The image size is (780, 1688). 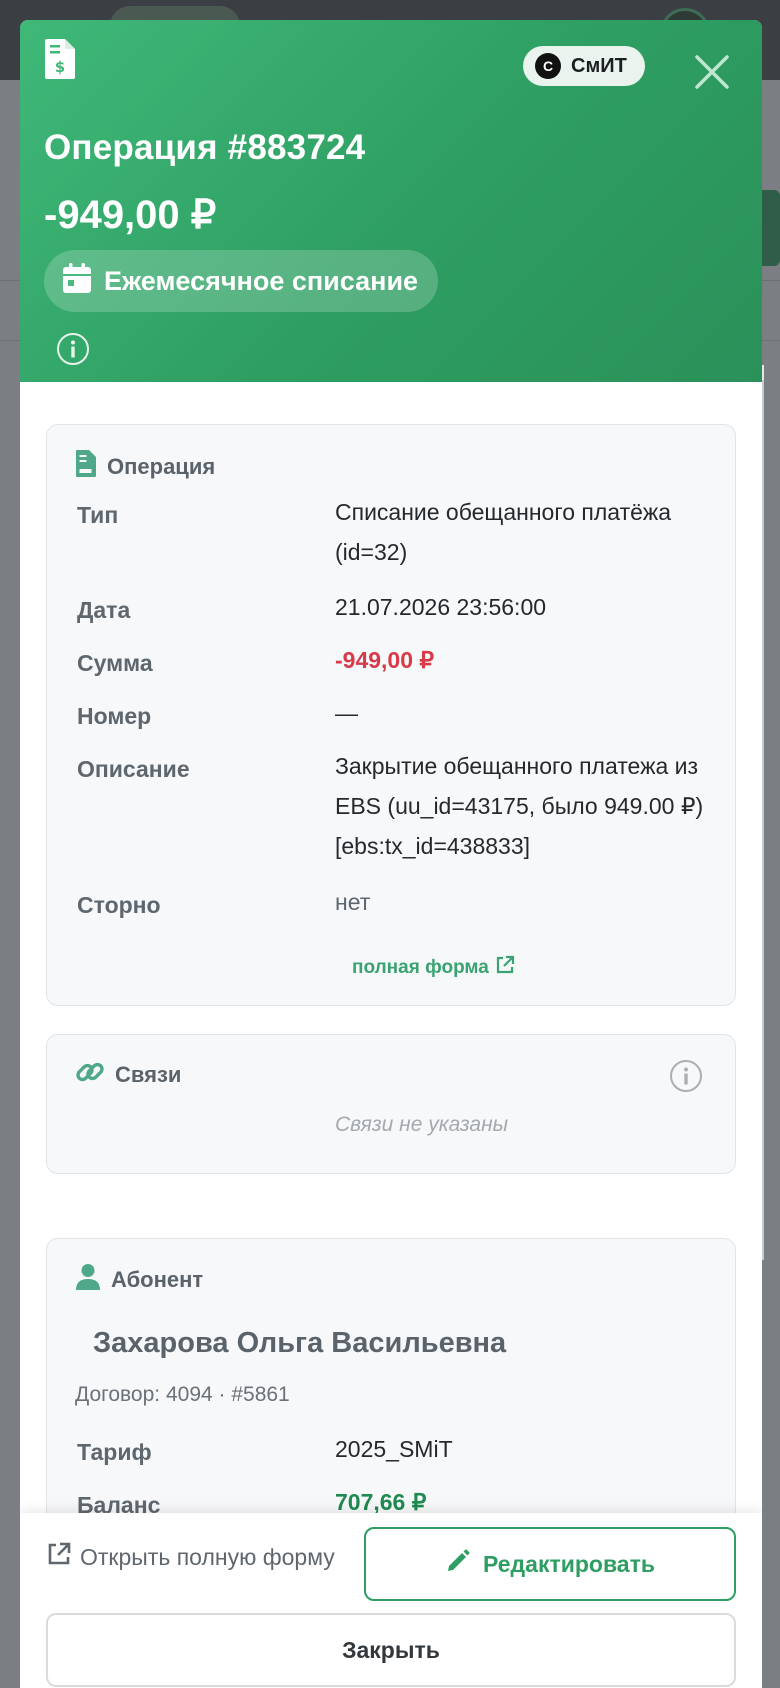 I want to click on monthly-charge-label: Ежемесячное списание, so click(x=261, y=280).